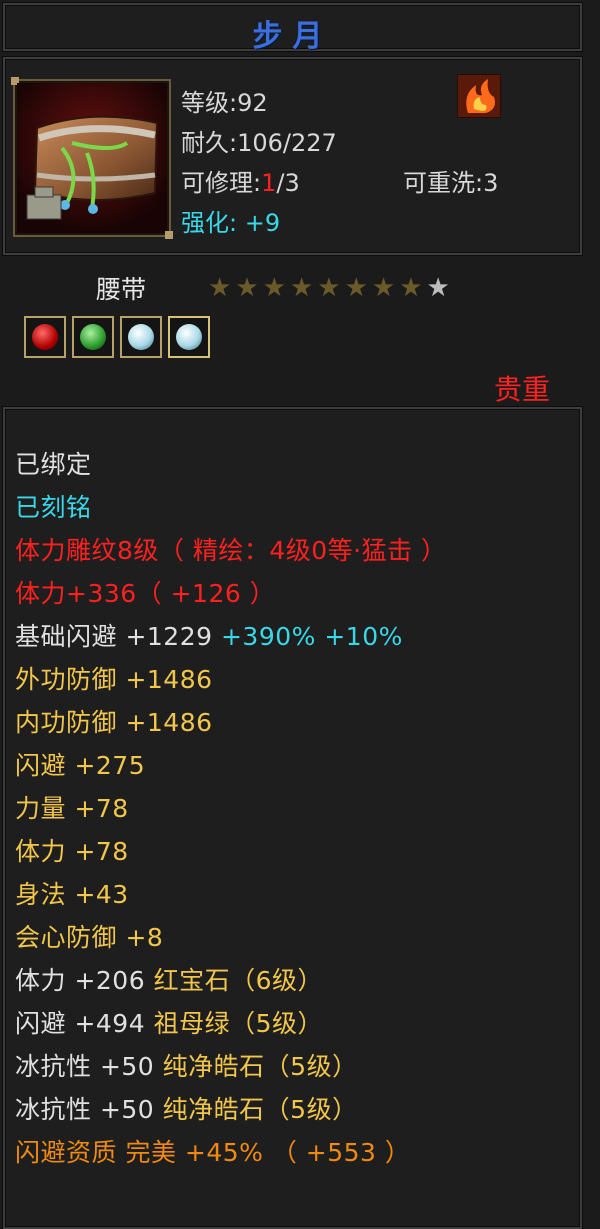 The height and width of the screenshot is (1229, 600). Describe the element at coordinates (262, 223) in the screenshot. I see `enhance-value: +9` at that location.